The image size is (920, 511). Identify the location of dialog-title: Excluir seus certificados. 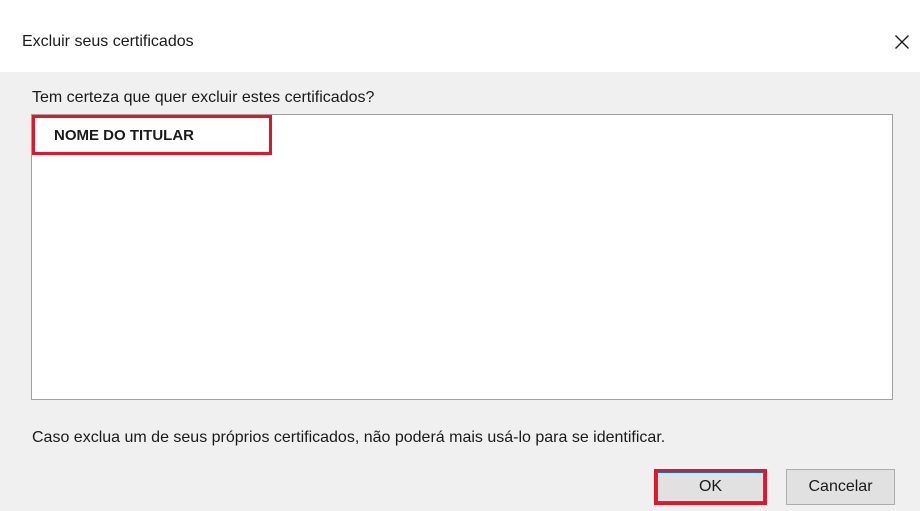
(108, 41).